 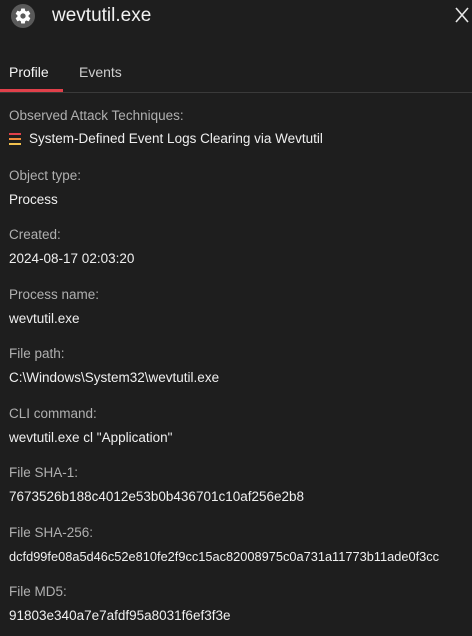 What do you see at coordinates (44, 472) in the screenshot?
I see `field-label: File SHA-1:` at bounding box center [44, 472].